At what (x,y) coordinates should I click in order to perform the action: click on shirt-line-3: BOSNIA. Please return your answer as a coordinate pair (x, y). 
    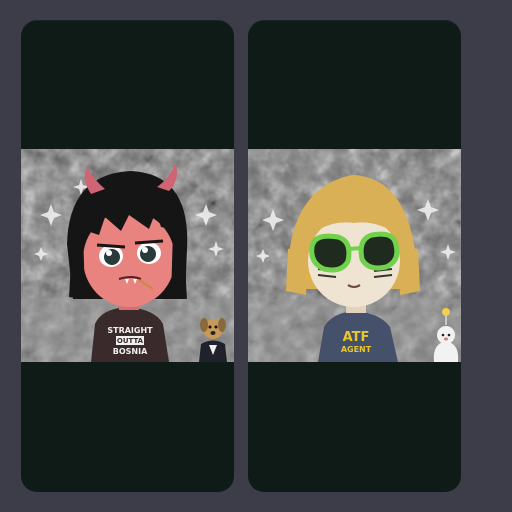
    Looking at the image, I should click on (130, 351).